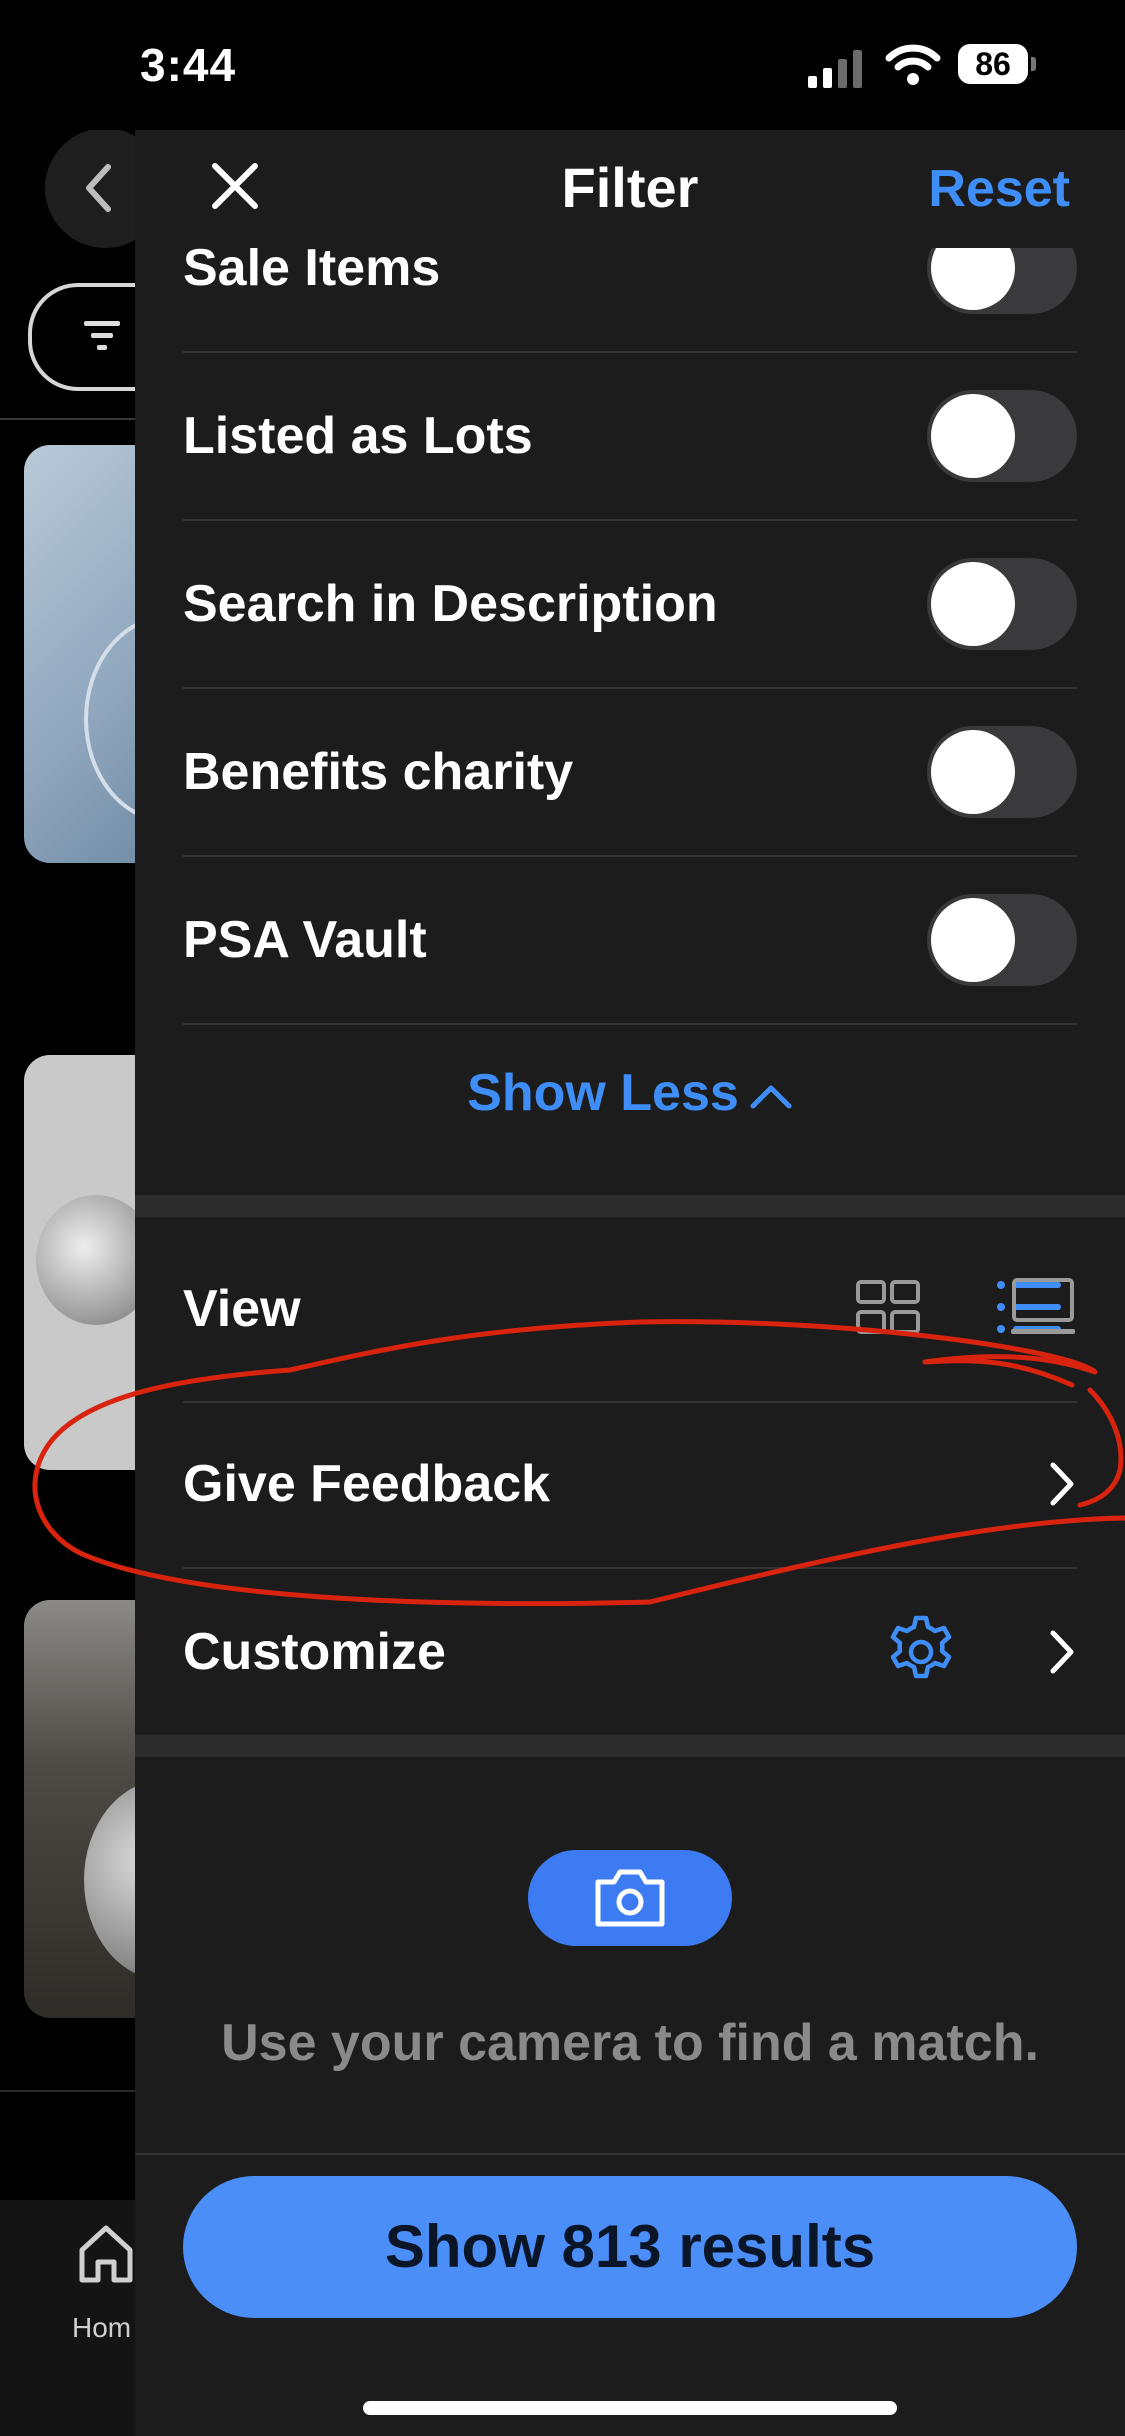  I want to click on toggle-row-benefits-charity: Benefits charity, so click(630, 773).